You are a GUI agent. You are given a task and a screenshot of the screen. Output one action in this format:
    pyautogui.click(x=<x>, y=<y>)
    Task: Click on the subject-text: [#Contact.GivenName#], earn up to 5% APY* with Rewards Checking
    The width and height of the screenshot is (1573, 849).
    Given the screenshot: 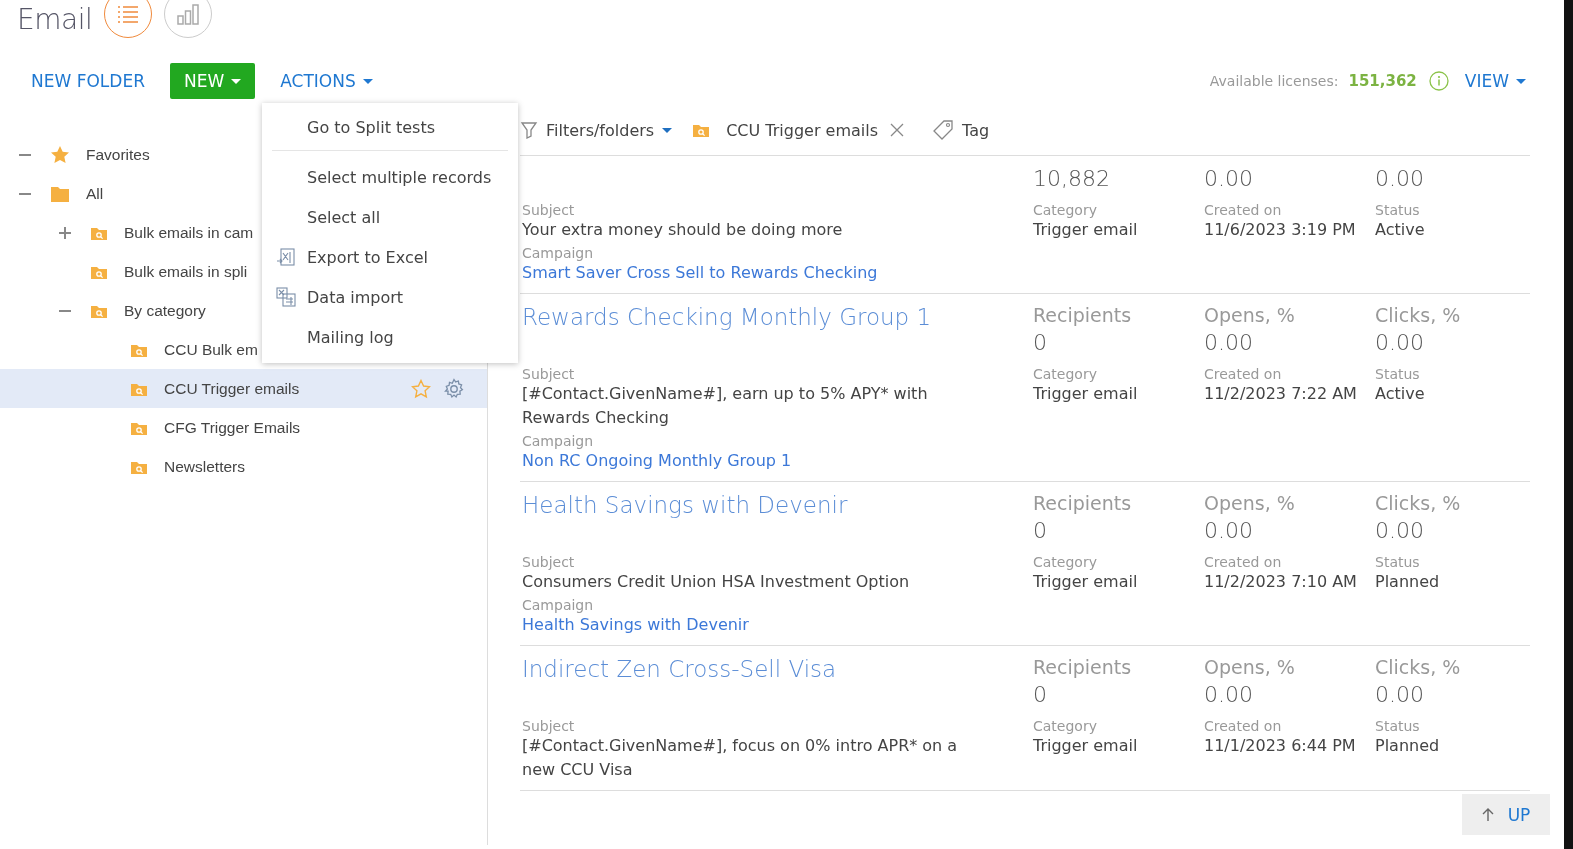 What is the action you would take?
    pyautogui.click(x=725, y=406)
    